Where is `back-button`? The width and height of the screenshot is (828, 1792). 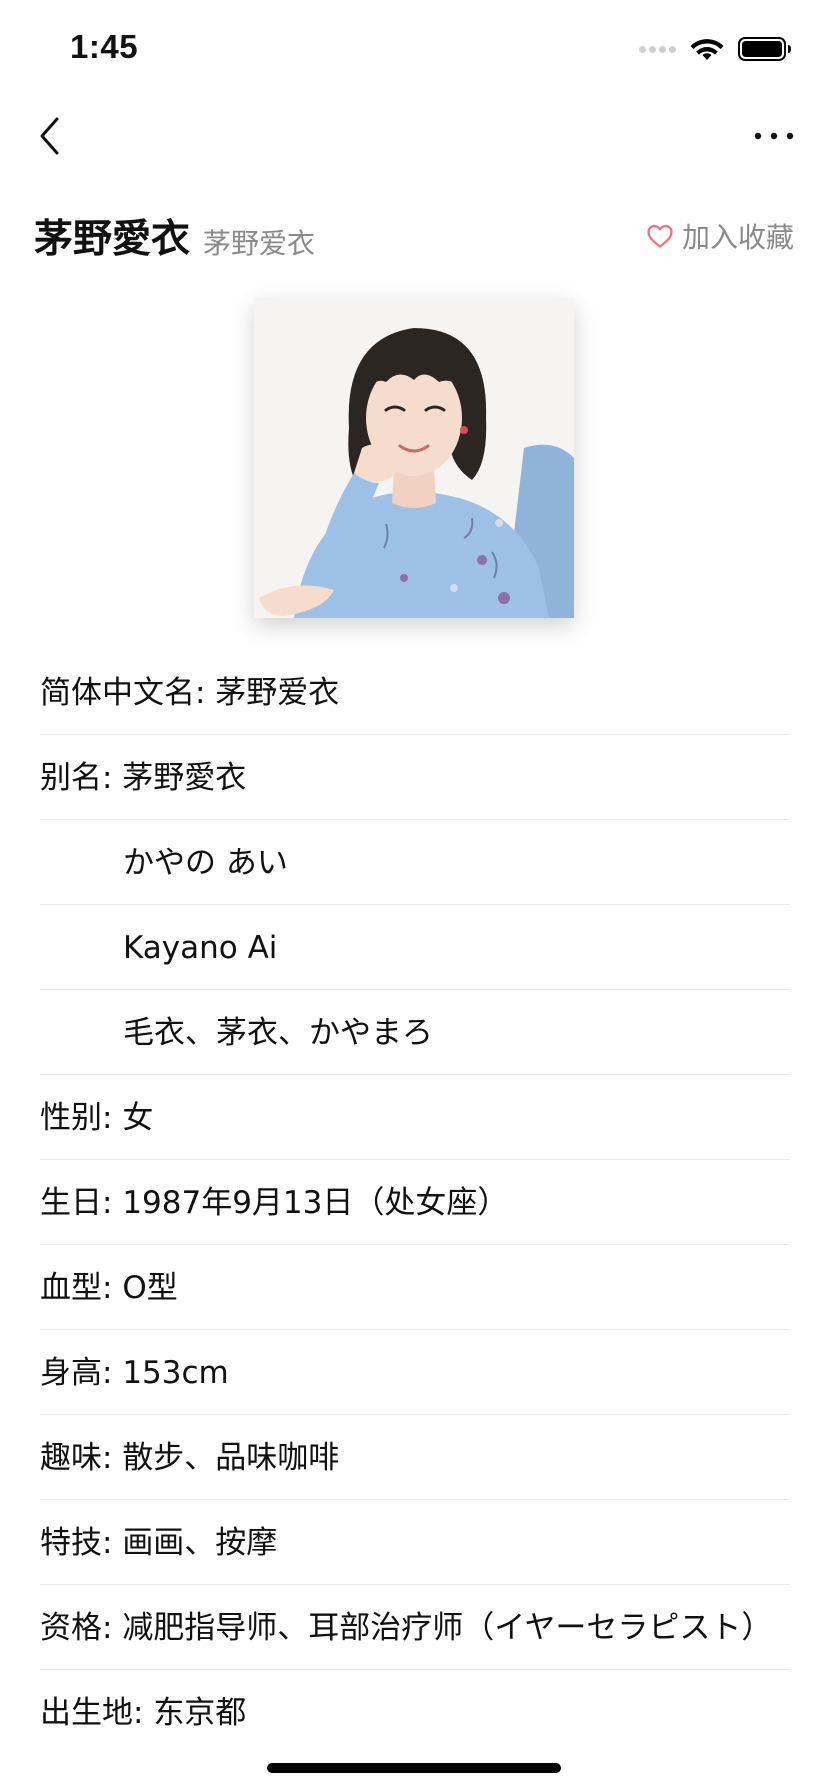 back-button is located at coordinates (50, 136).